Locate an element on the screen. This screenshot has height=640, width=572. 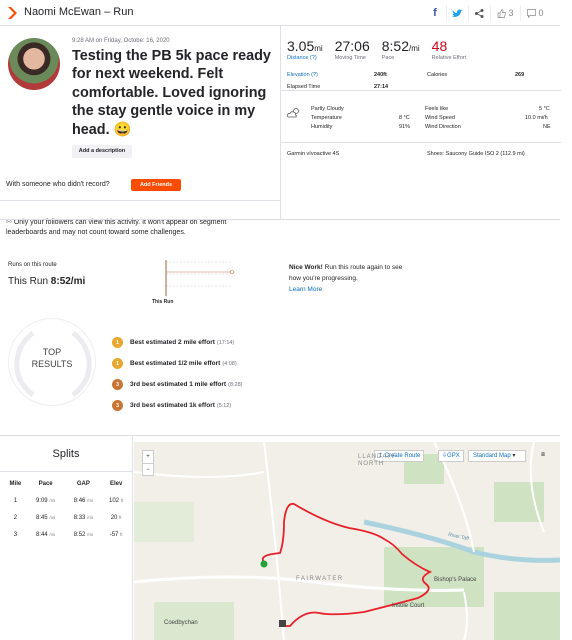
strava-chevron-icon is located at coordinates (12, 13).